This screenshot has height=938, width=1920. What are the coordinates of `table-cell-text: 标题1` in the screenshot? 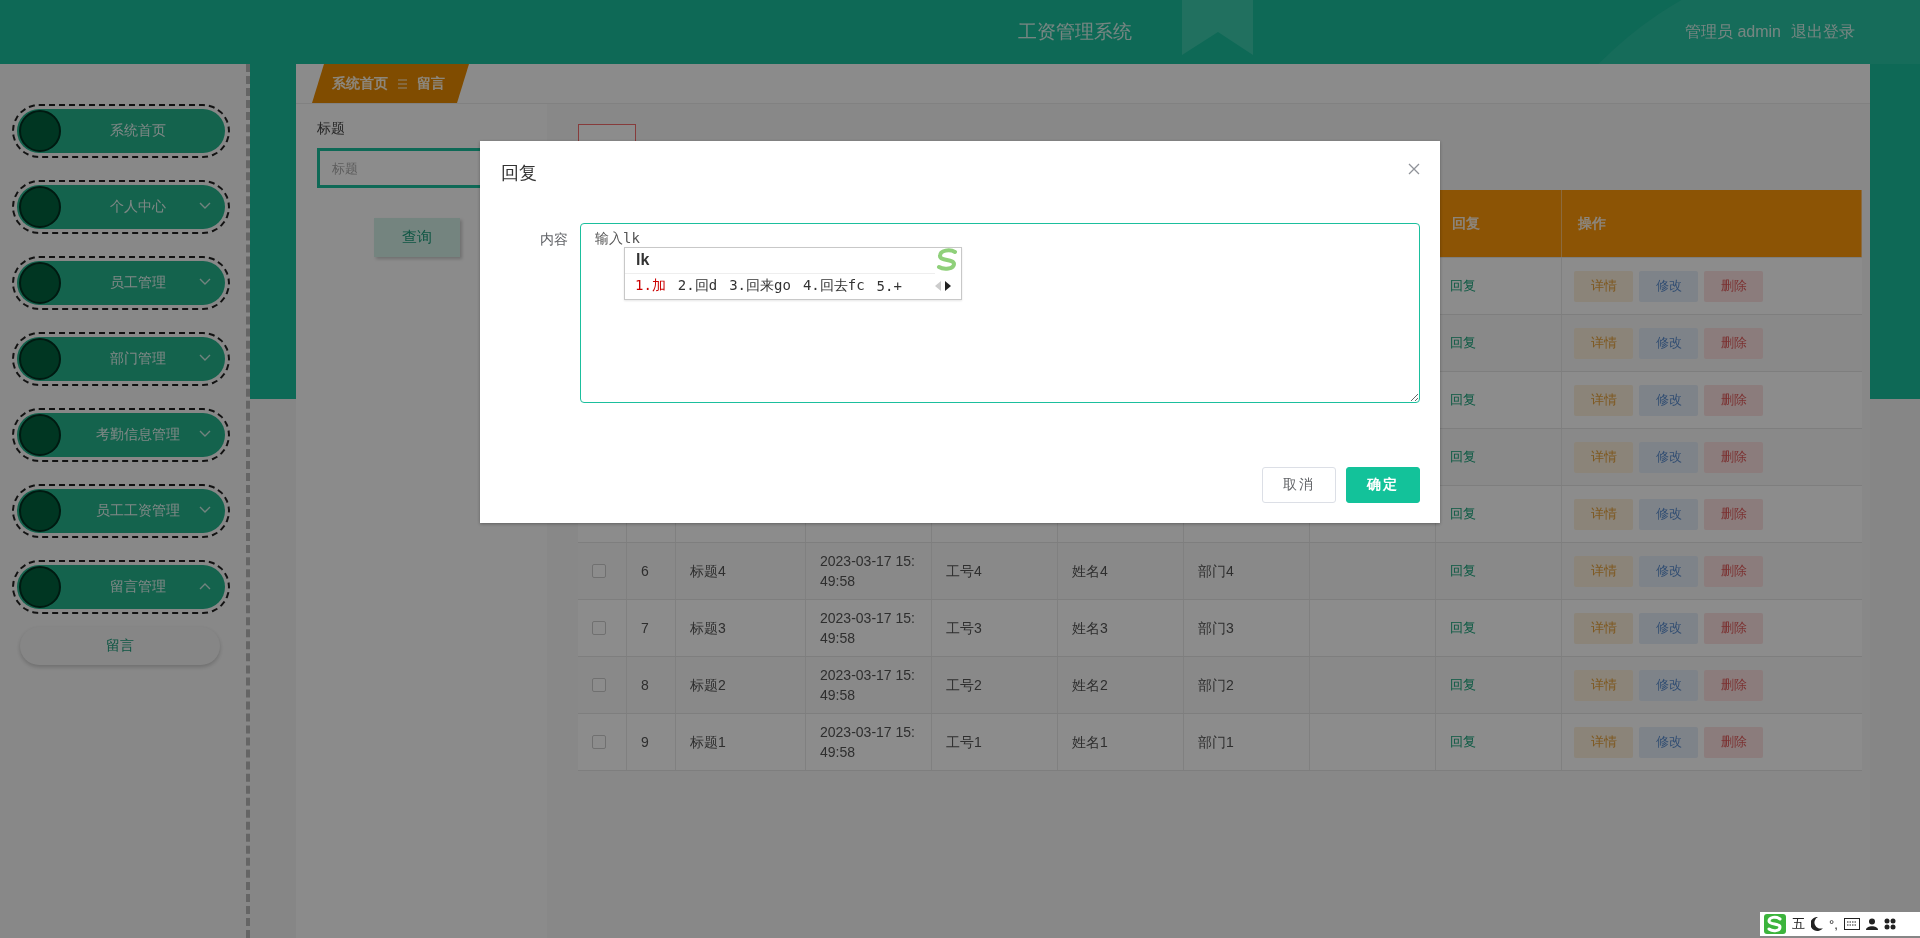 It's located at (708, 742).